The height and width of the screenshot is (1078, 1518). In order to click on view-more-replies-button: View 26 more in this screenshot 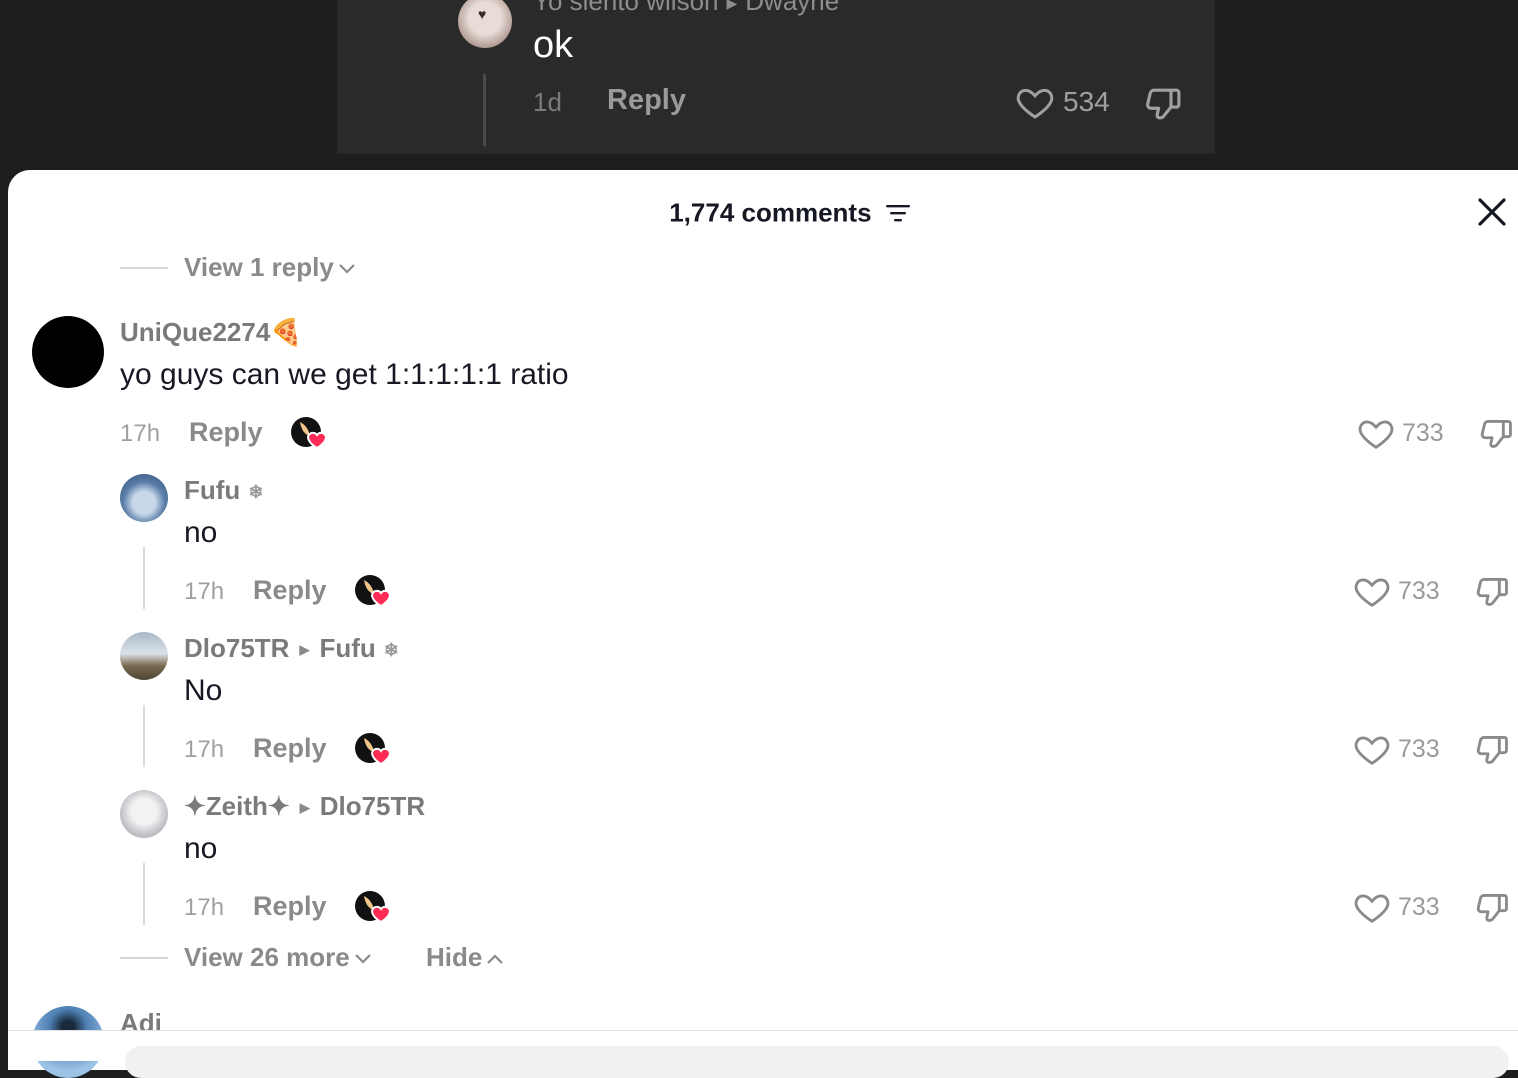, I will do `click(278, 957)`.